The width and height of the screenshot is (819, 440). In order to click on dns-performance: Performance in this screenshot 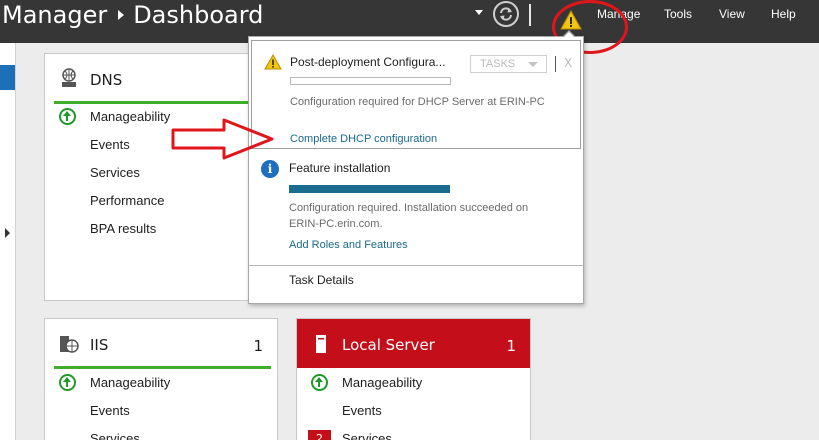, I will do `click(127, 201)`.